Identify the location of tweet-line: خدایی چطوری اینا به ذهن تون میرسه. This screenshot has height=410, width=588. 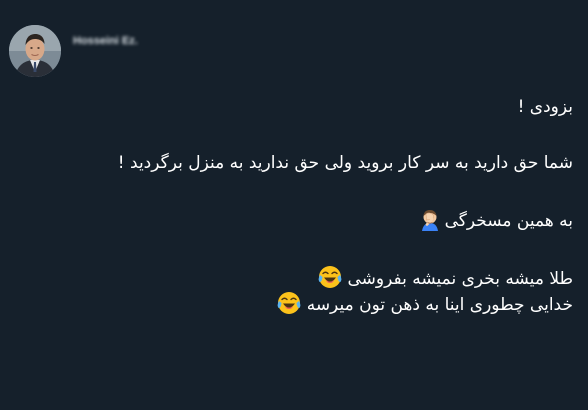
(303, 304).